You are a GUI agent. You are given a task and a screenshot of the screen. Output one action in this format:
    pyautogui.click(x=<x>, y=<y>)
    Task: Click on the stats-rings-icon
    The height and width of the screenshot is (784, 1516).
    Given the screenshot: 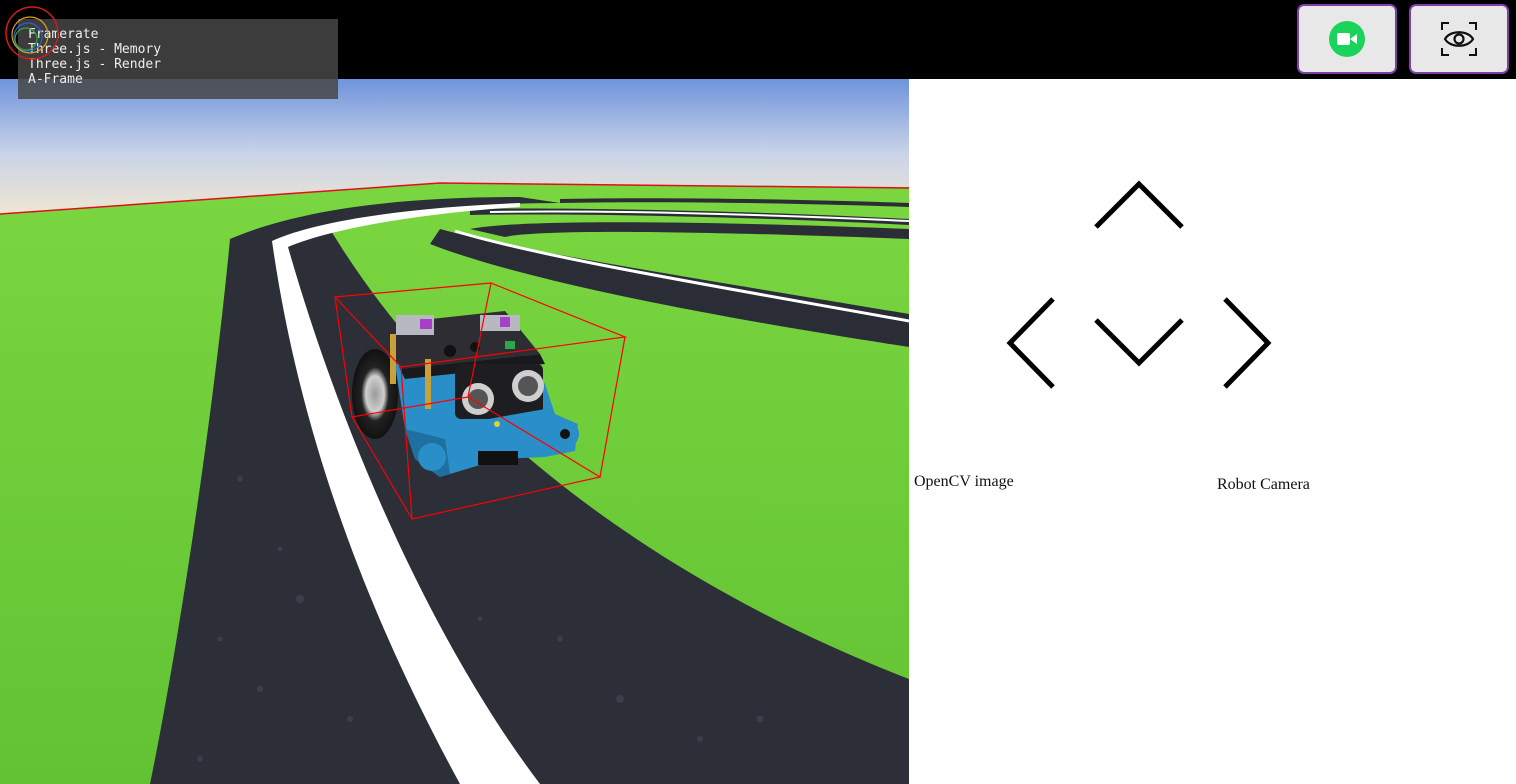 What is the action you would take?
    pyautogui.click(x=32, y=33)
    